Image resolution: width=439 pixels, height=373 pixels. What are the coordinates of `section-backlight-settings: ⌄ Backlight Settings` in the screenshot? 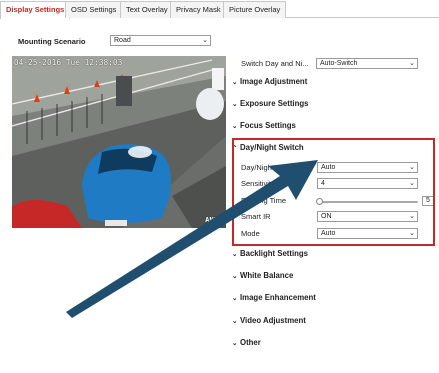 It's located at (270, 256).